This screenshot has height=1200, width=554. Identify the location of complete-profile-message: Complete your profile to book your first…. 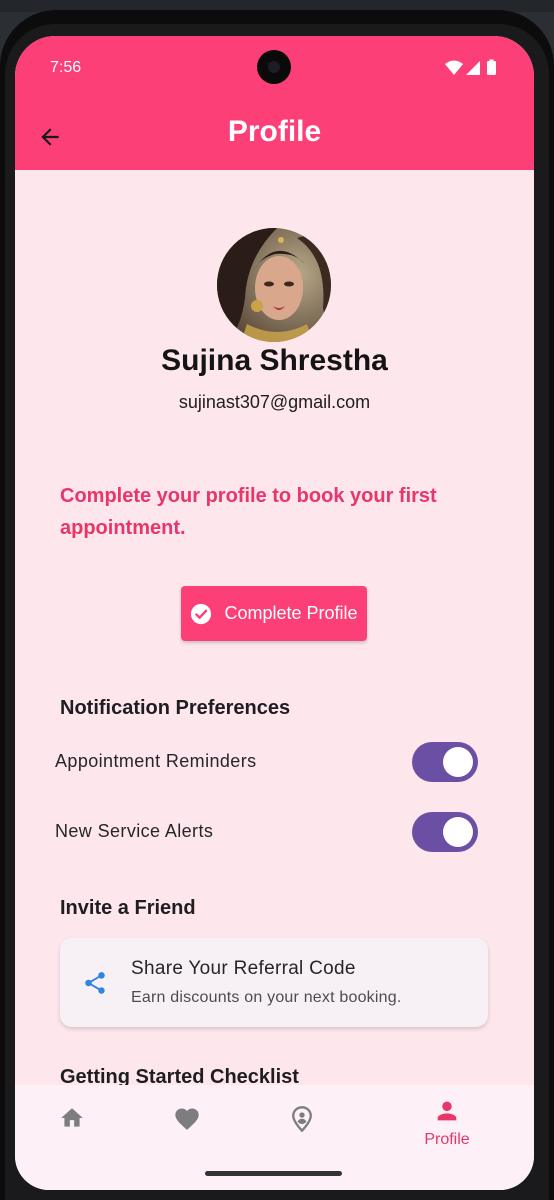
(248, 512).